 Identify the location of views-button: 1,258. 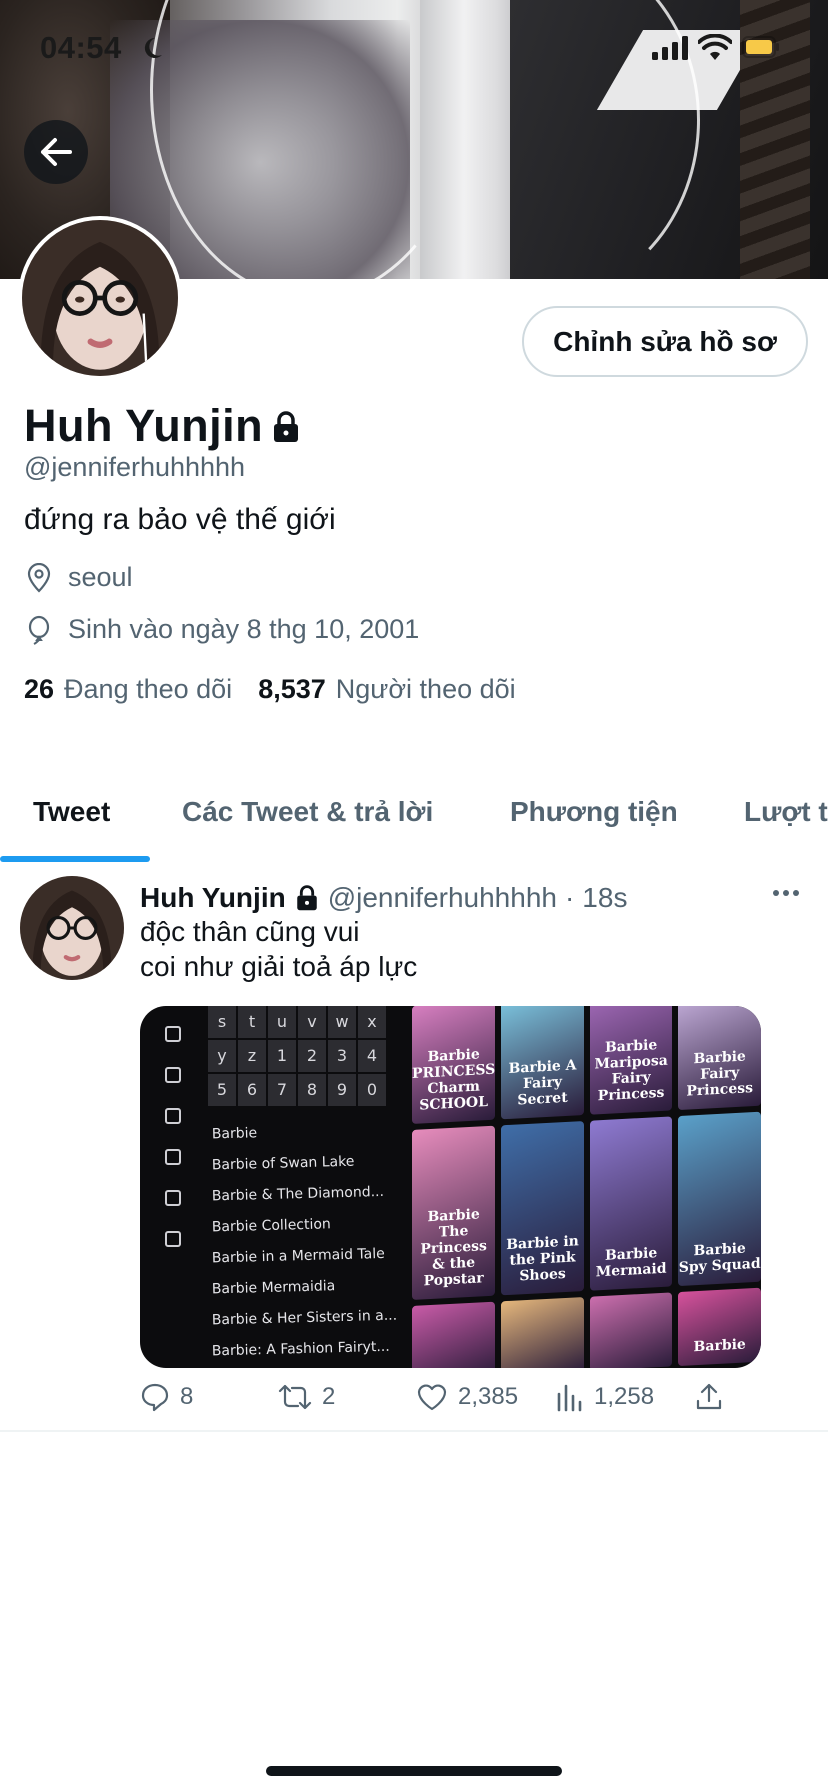
(605, 1397).